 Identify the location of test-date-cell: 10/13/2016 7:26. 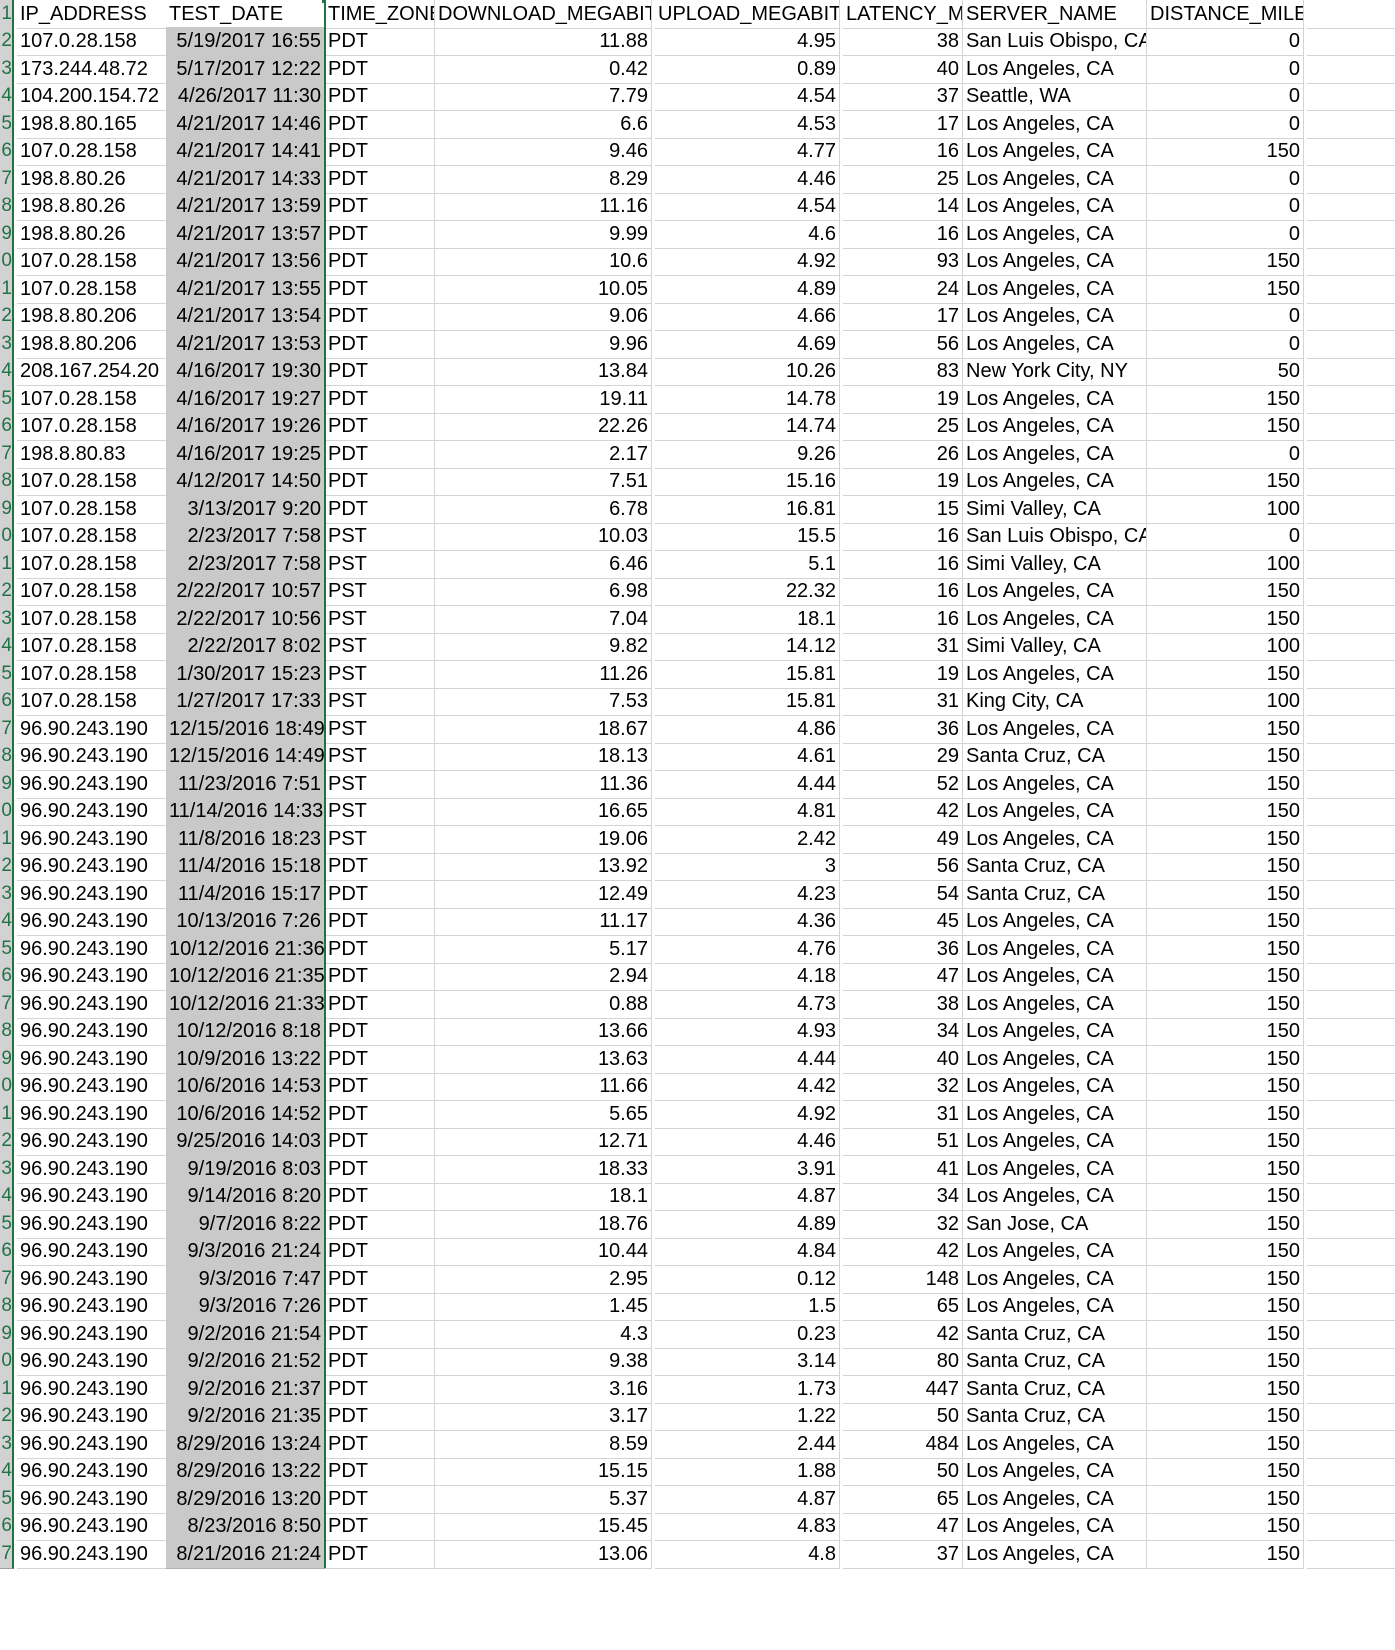
(246, 921).